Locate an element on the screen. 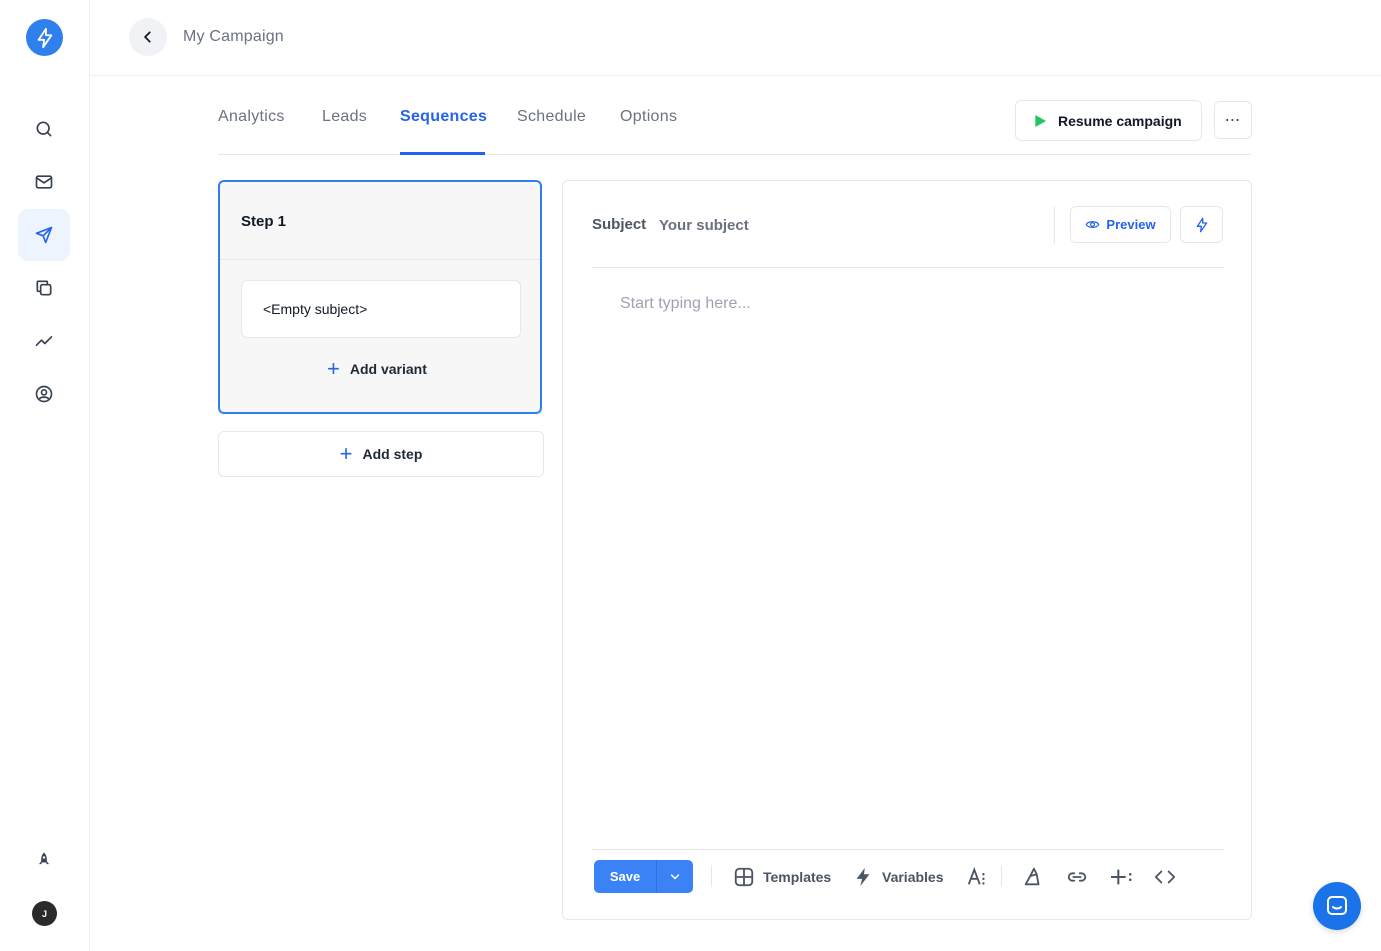 Image resolution: width=1381 pixels, height=951 pixels. sidebar-item-search is located at coordinates (44, 129).